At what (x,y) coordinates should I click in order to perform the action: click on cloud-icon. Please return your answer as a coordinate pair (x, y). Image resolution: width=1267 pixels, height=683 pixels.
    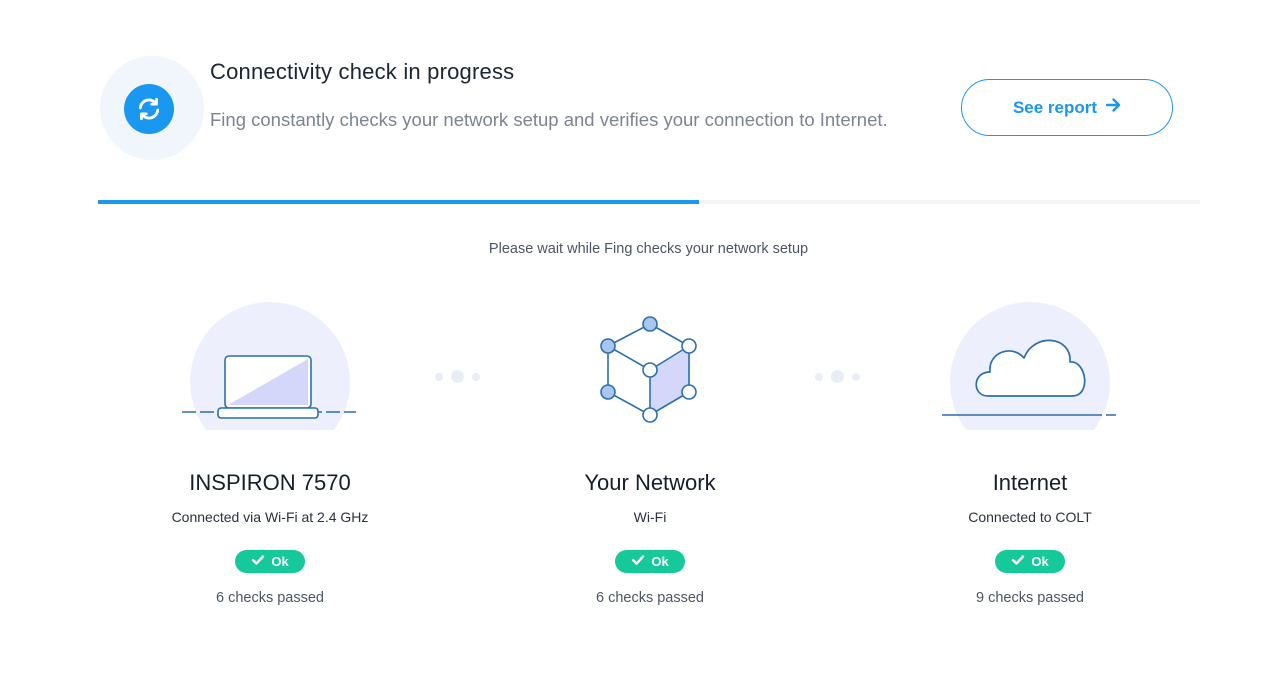
    Looking at the image, I should click on (1029, 382).